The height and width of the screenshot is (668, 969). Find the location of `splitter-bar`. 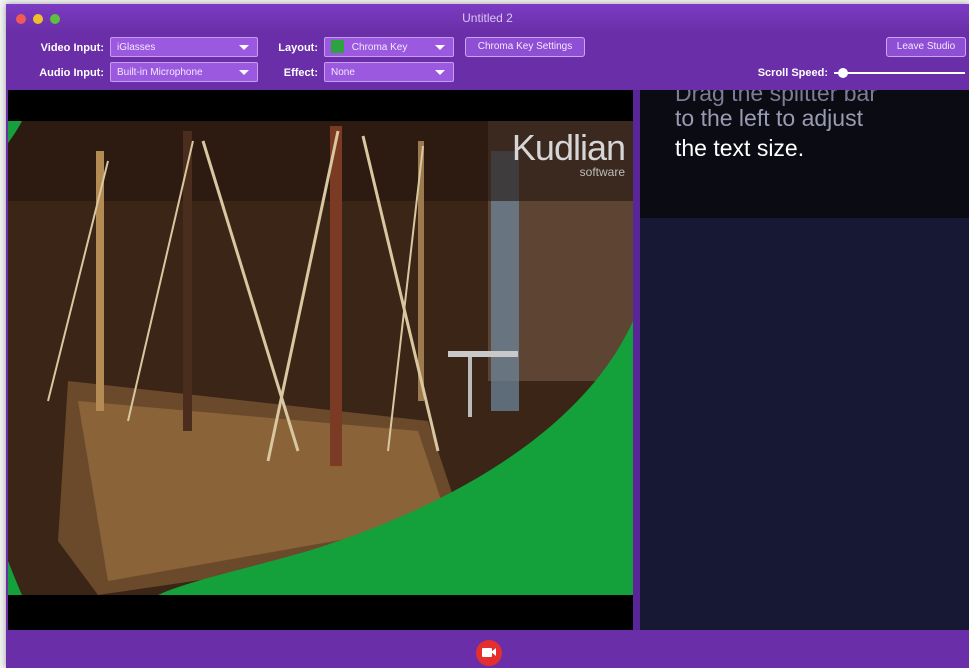

splitter-bar is located at coordinates (636, 360).